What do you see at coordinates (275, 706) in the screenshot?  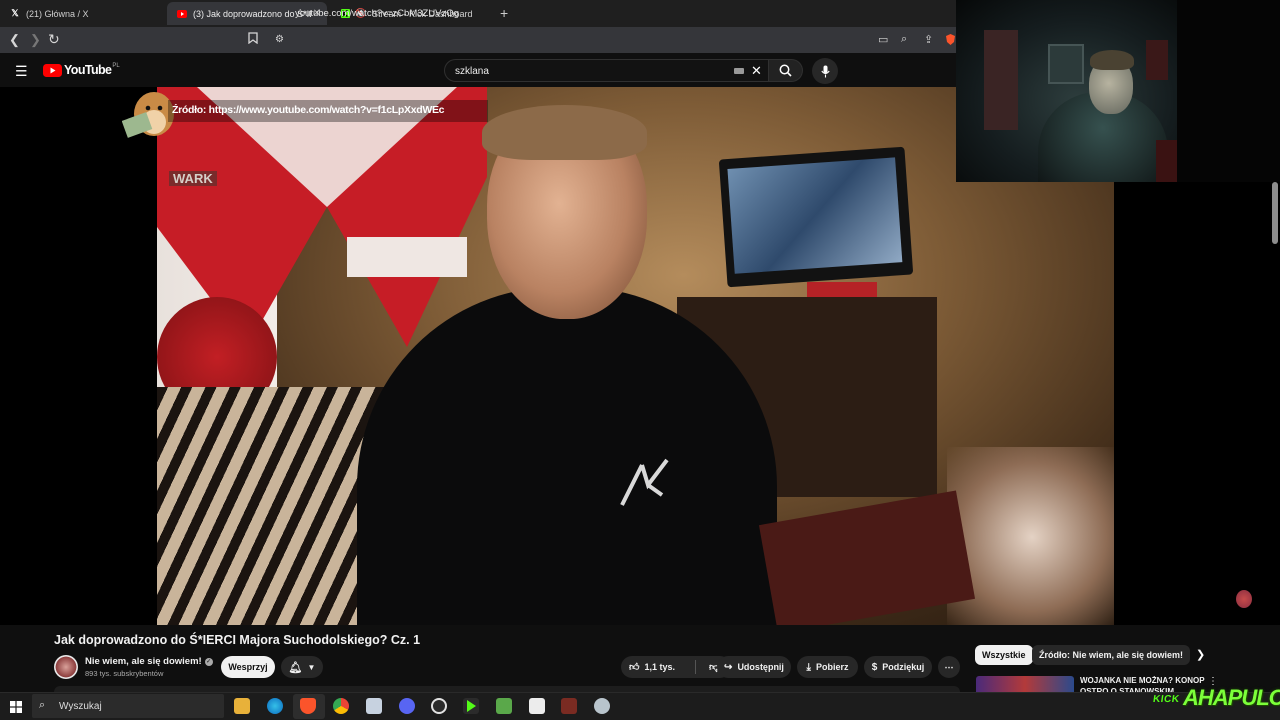 I see `edge-icon` at bounding box center [275, 706].